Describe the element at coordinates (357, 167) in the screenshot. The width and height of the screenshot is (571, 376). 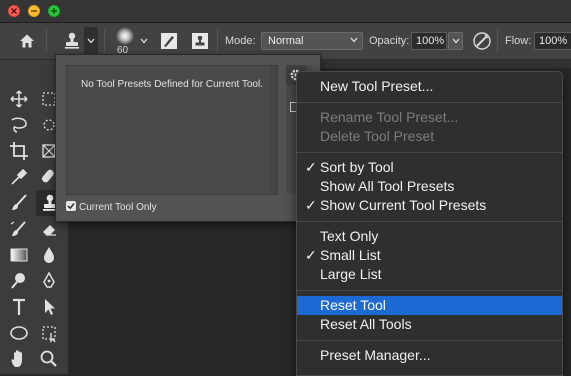
I see `menu-item-label: Sort by Tool` at that location.